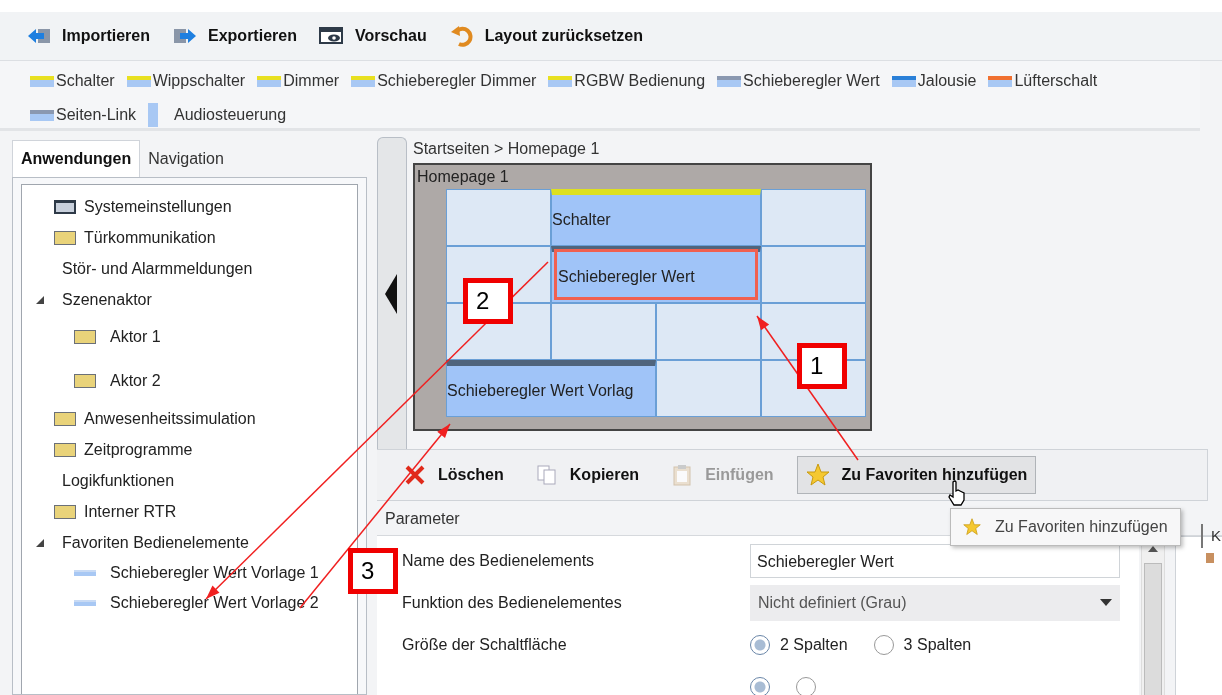 This screenshot has width=1222, height=695. What do you see at coordinates (422, 519) in the screenshot?
I see `section-title: Parameter` at bounding box center [422, 519].